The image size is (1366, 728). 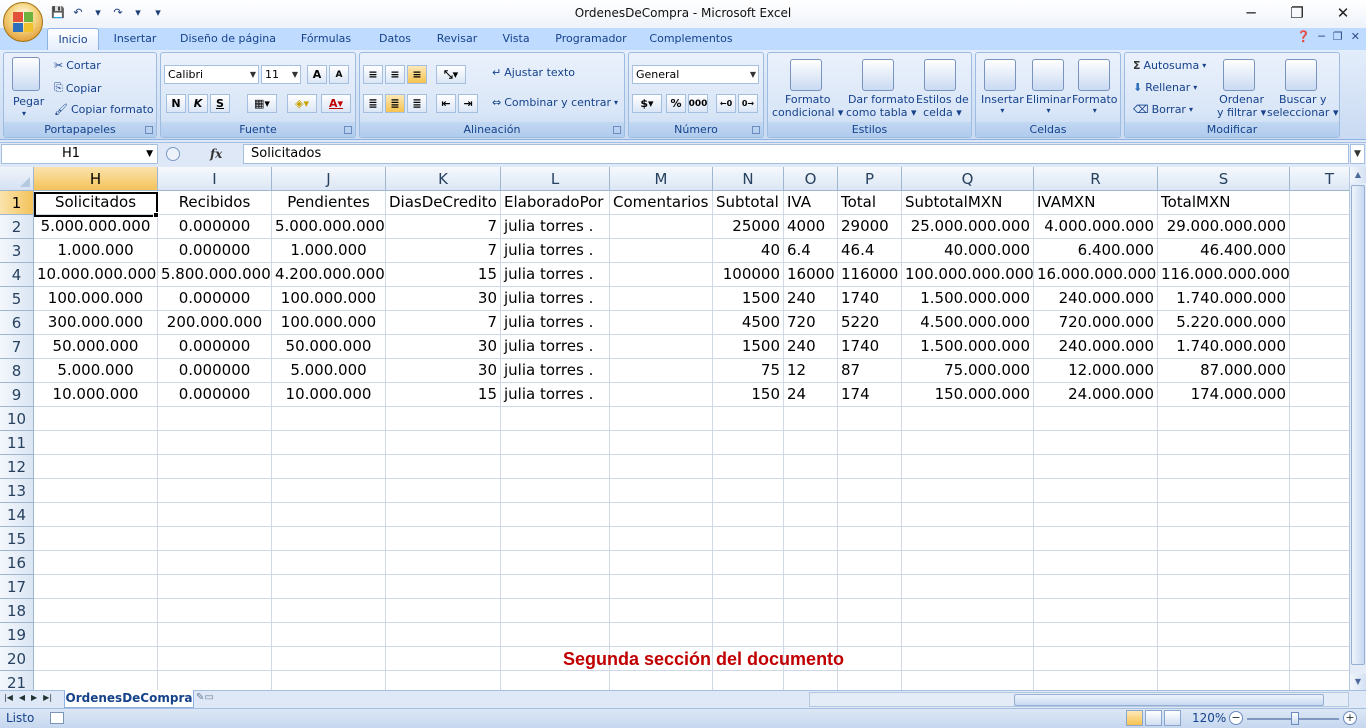 I want to click on cell-o7: 240, so click(x=811, y=347).